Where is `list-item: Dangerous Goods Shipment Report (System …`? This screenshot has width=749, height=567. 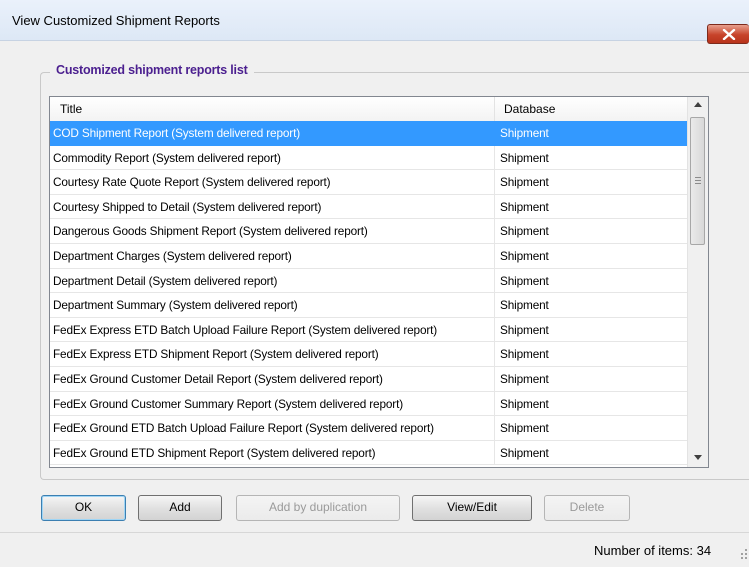
list-item: Dangerous Goods Shipment Report (System … is located at coordinates (368, 231).